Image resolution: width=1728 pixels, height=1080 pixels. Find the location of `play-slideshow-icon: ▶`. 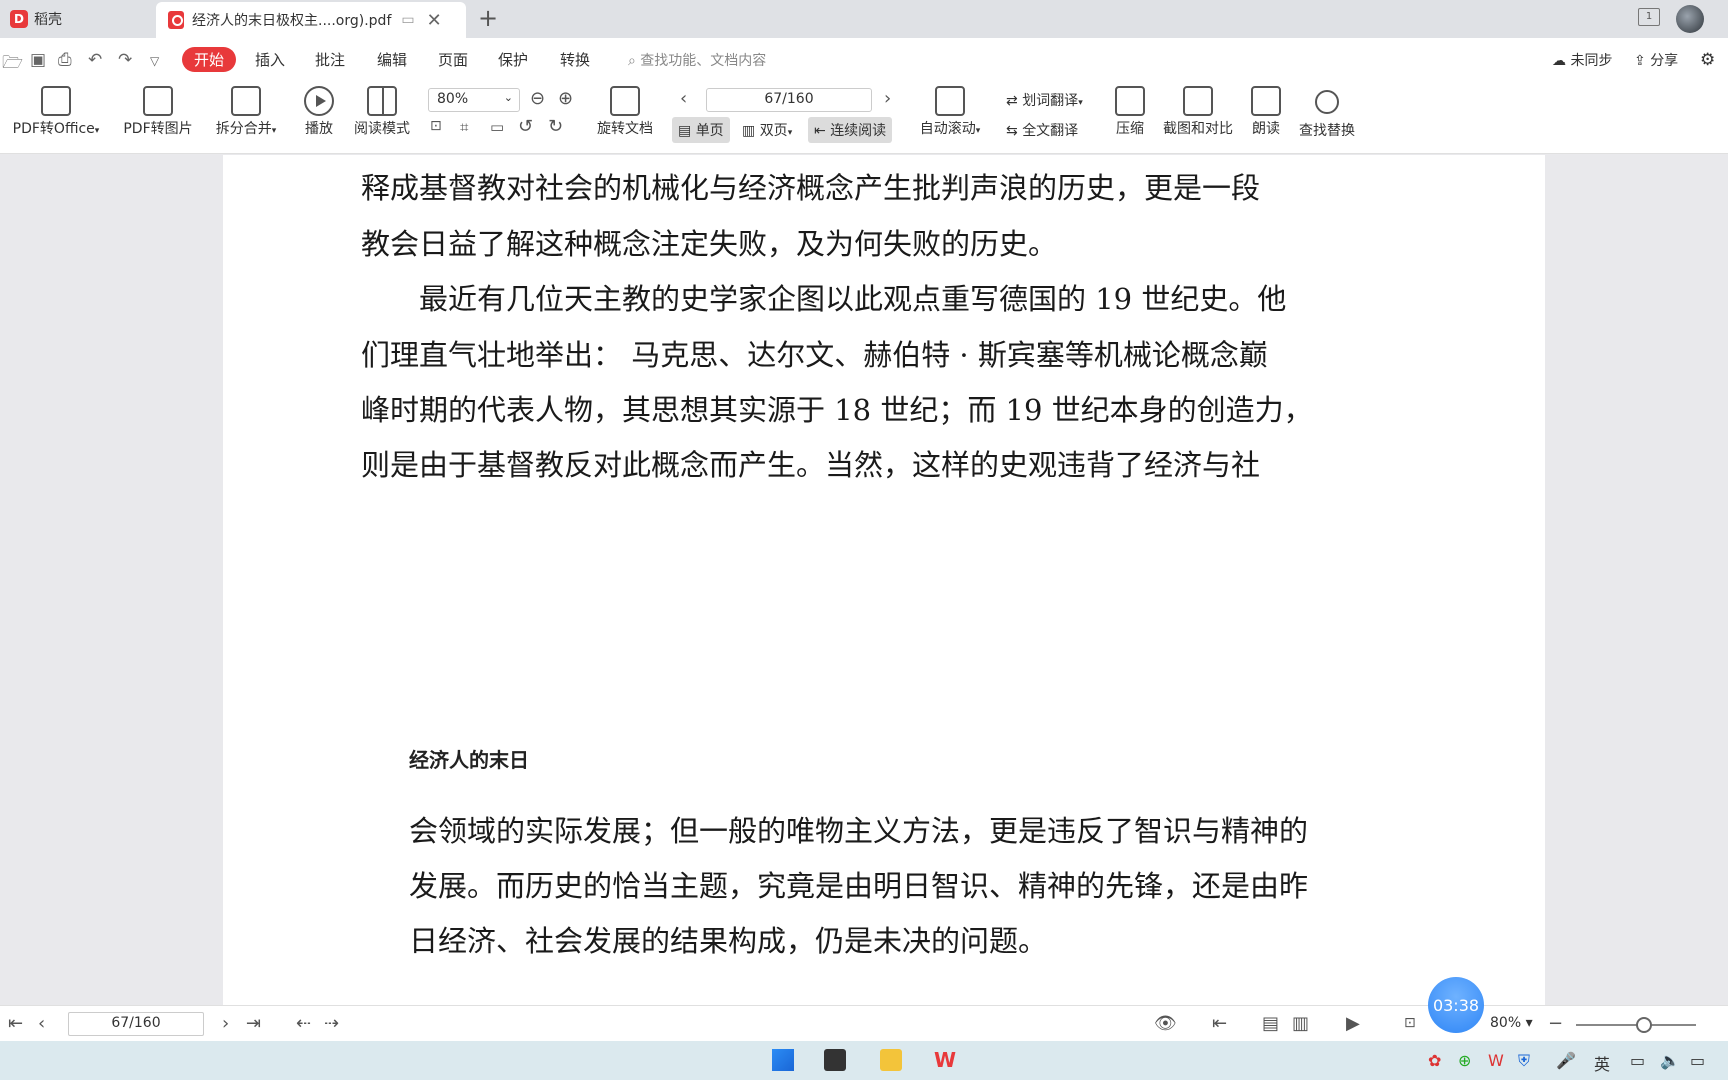

play-slideshow-icon: ▶ is located at coordinates (1353, 1023).